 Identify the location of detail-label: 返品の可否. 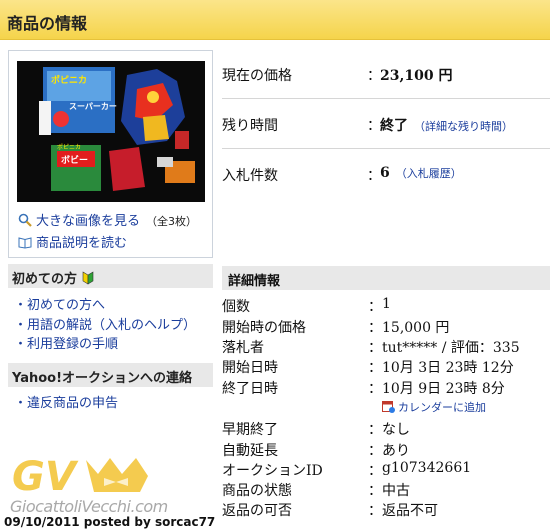
(257, 511).